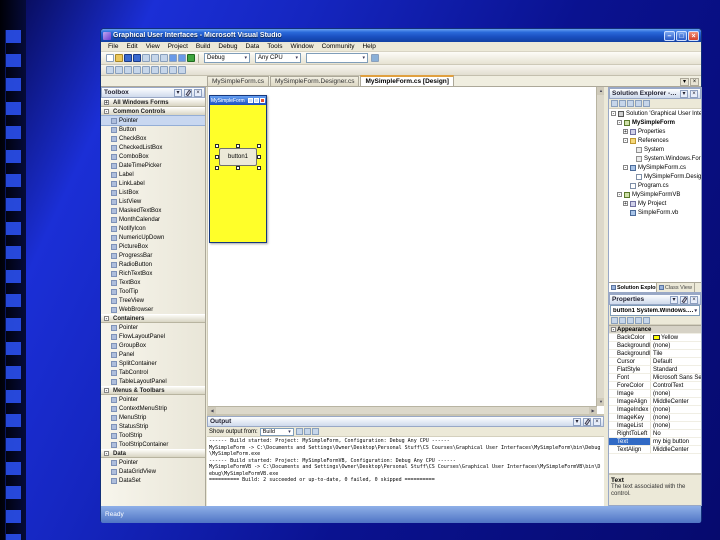  What do you see at coordinates (638, 320) in the screenshot?
I see `events-icon` at bounding box center [638, 320].